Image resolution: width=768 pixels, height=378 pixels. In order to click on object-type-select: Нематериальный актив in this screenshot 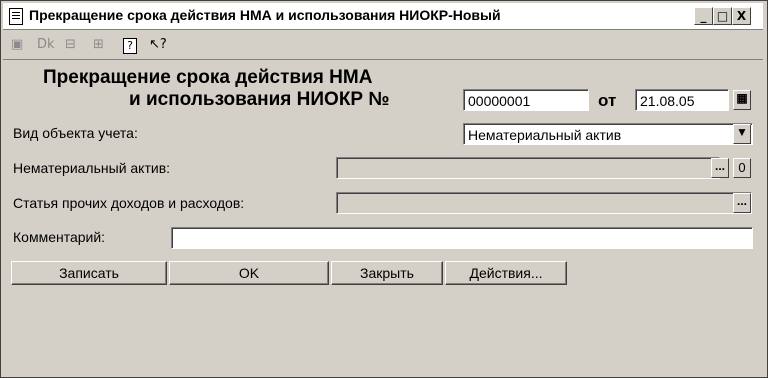, I will do `click(608, 134)`.